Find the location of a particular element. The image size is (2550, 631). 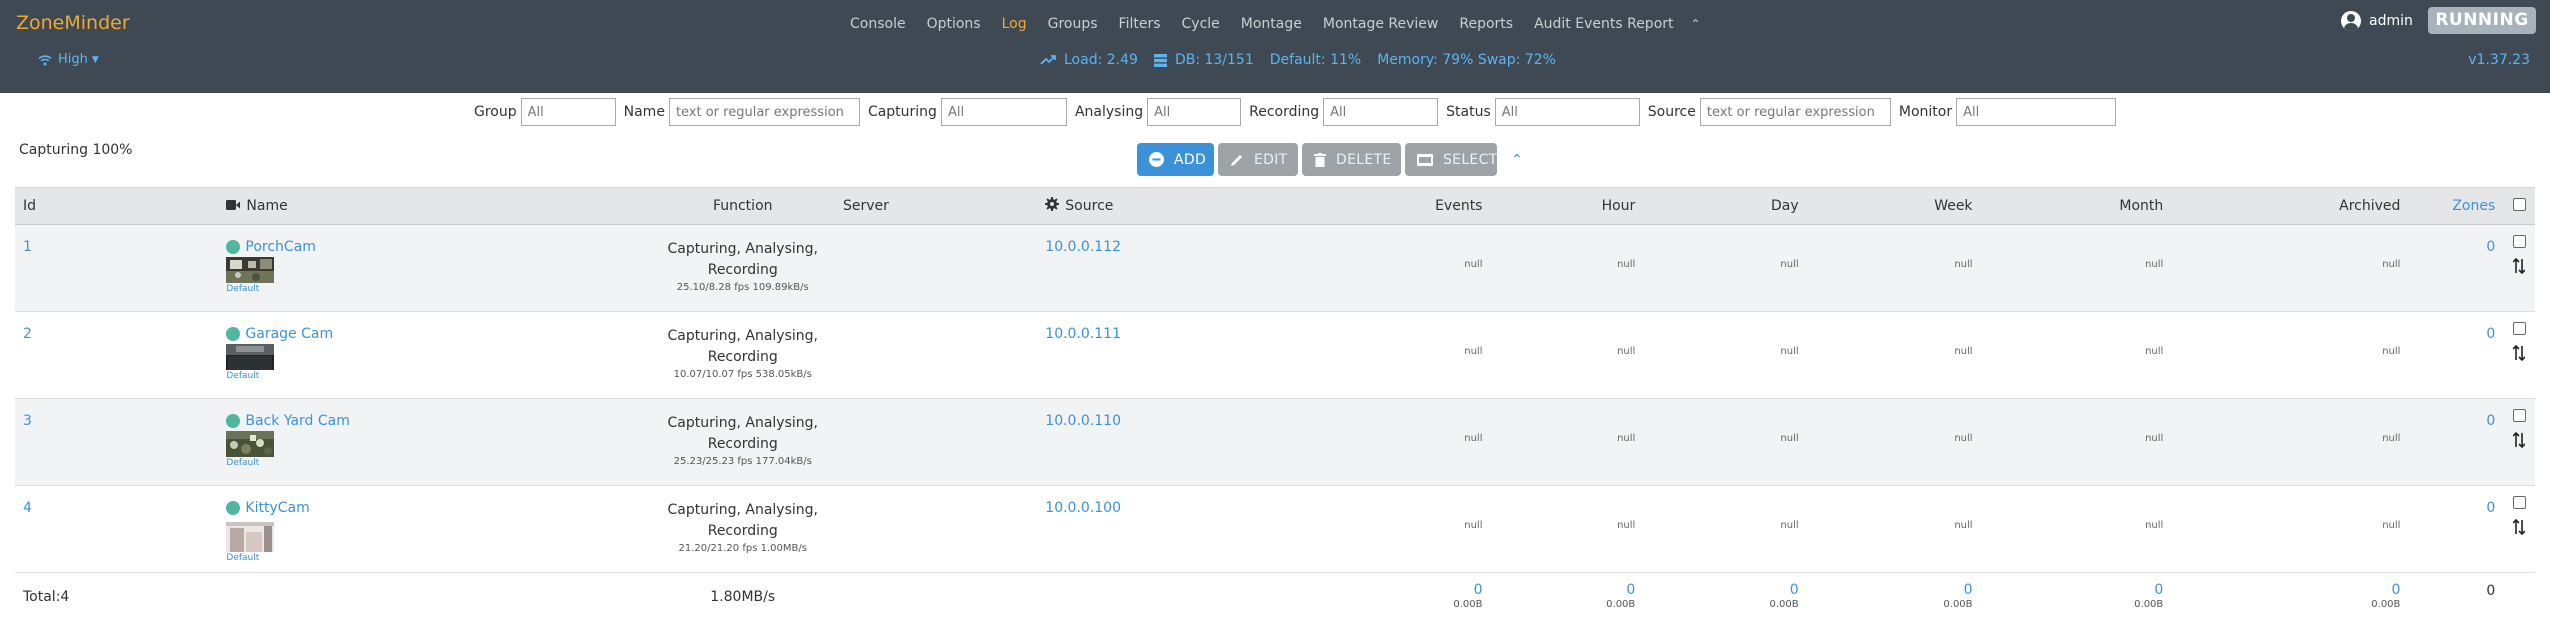

col-source: Source is located at coordinates (1143, 206).